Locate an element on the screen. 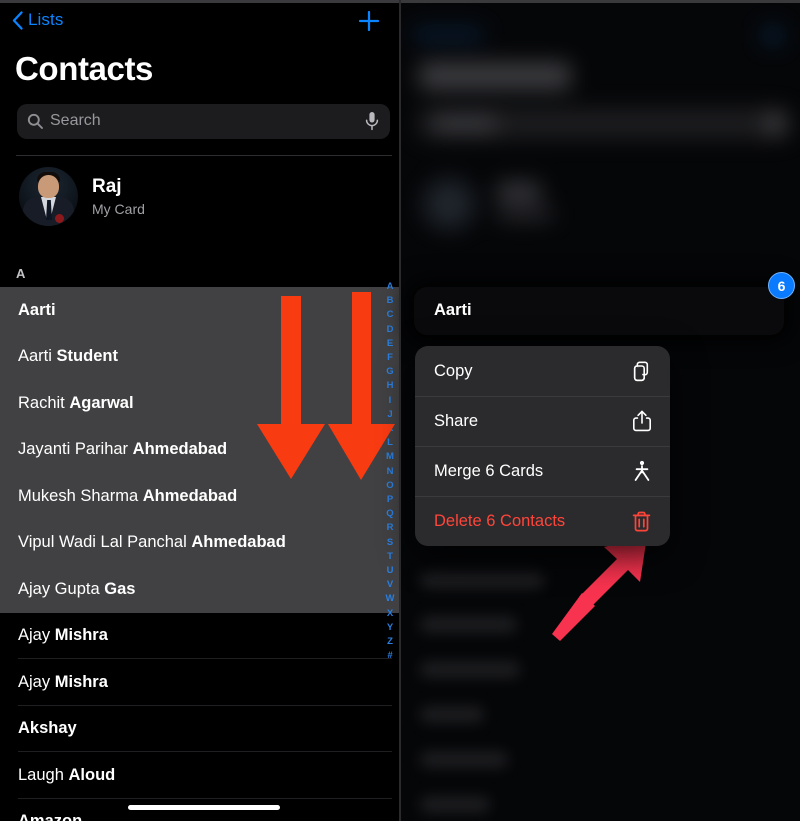  contact-given-name: Jayanti Parihar is located at coordinates (73, 449).